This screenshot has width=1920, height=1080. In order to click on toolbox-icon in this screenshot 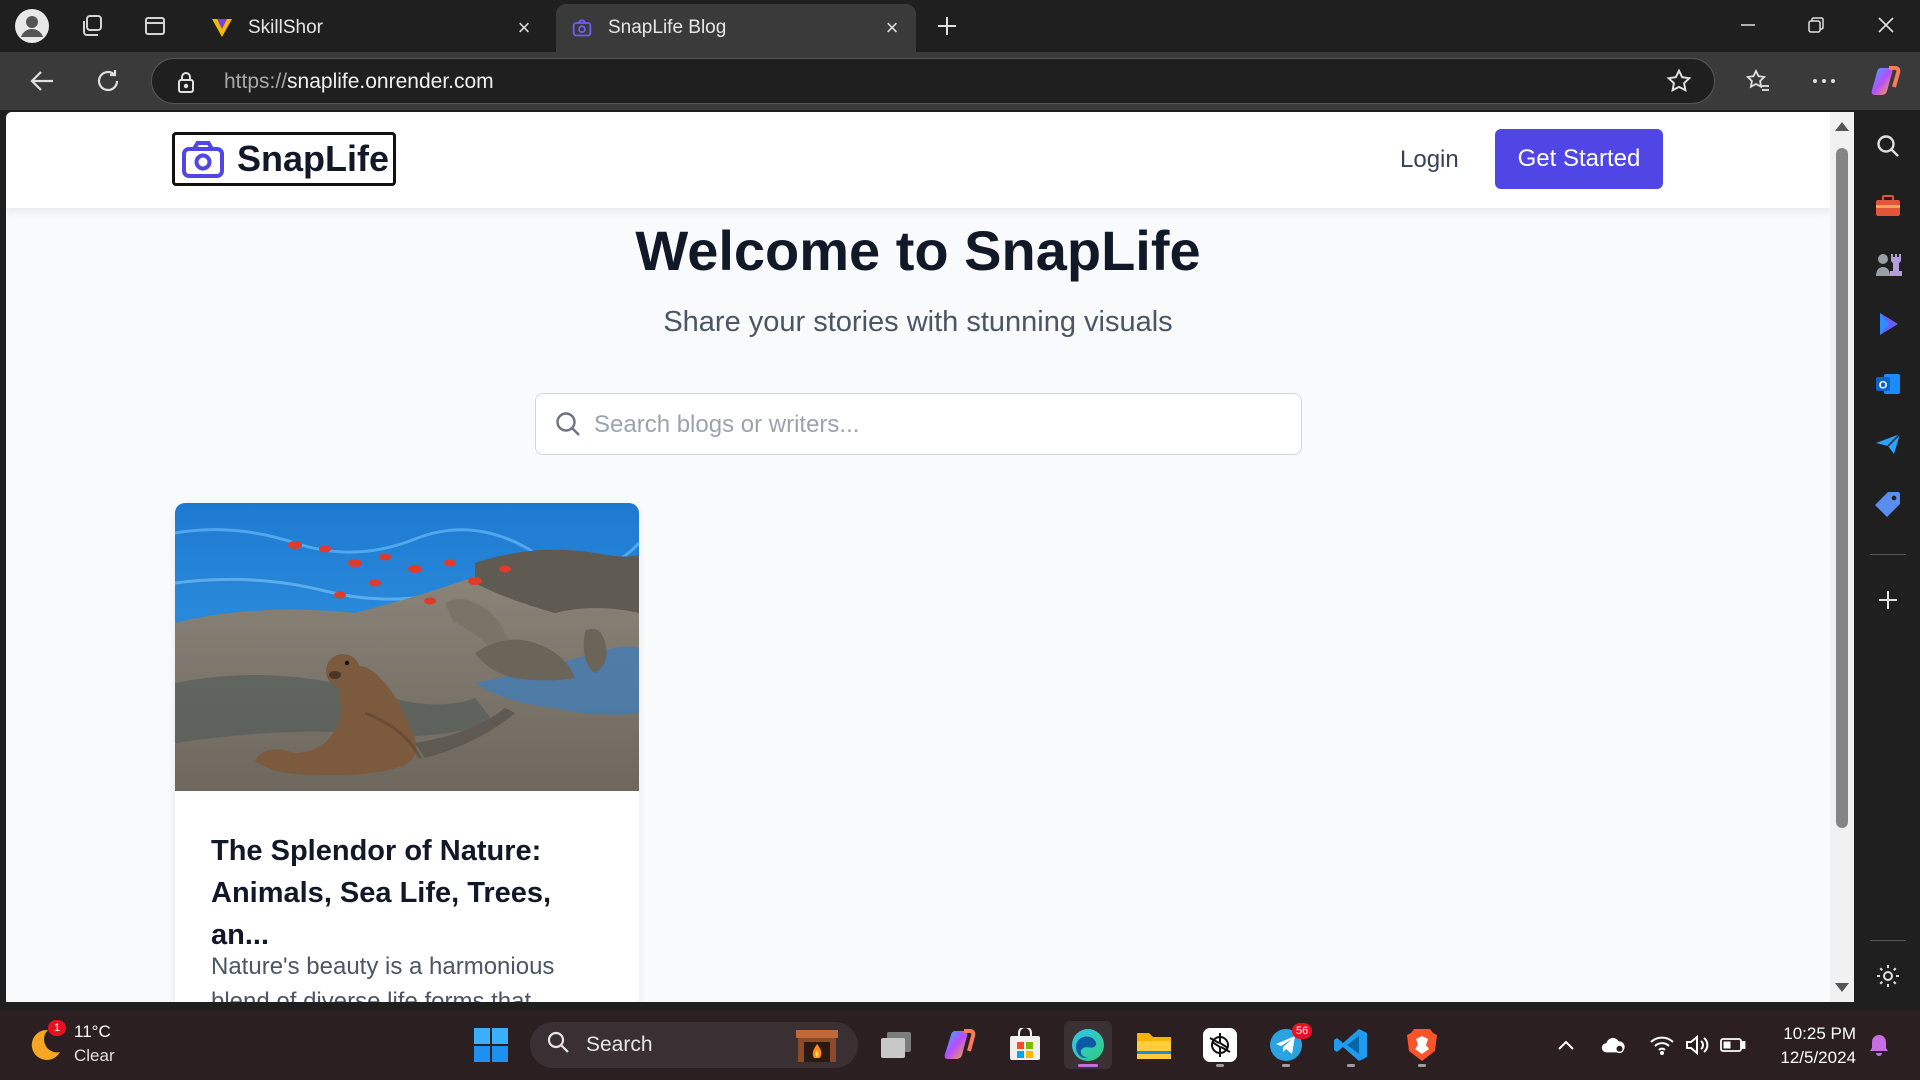, I will do `click(1888, 206)`.